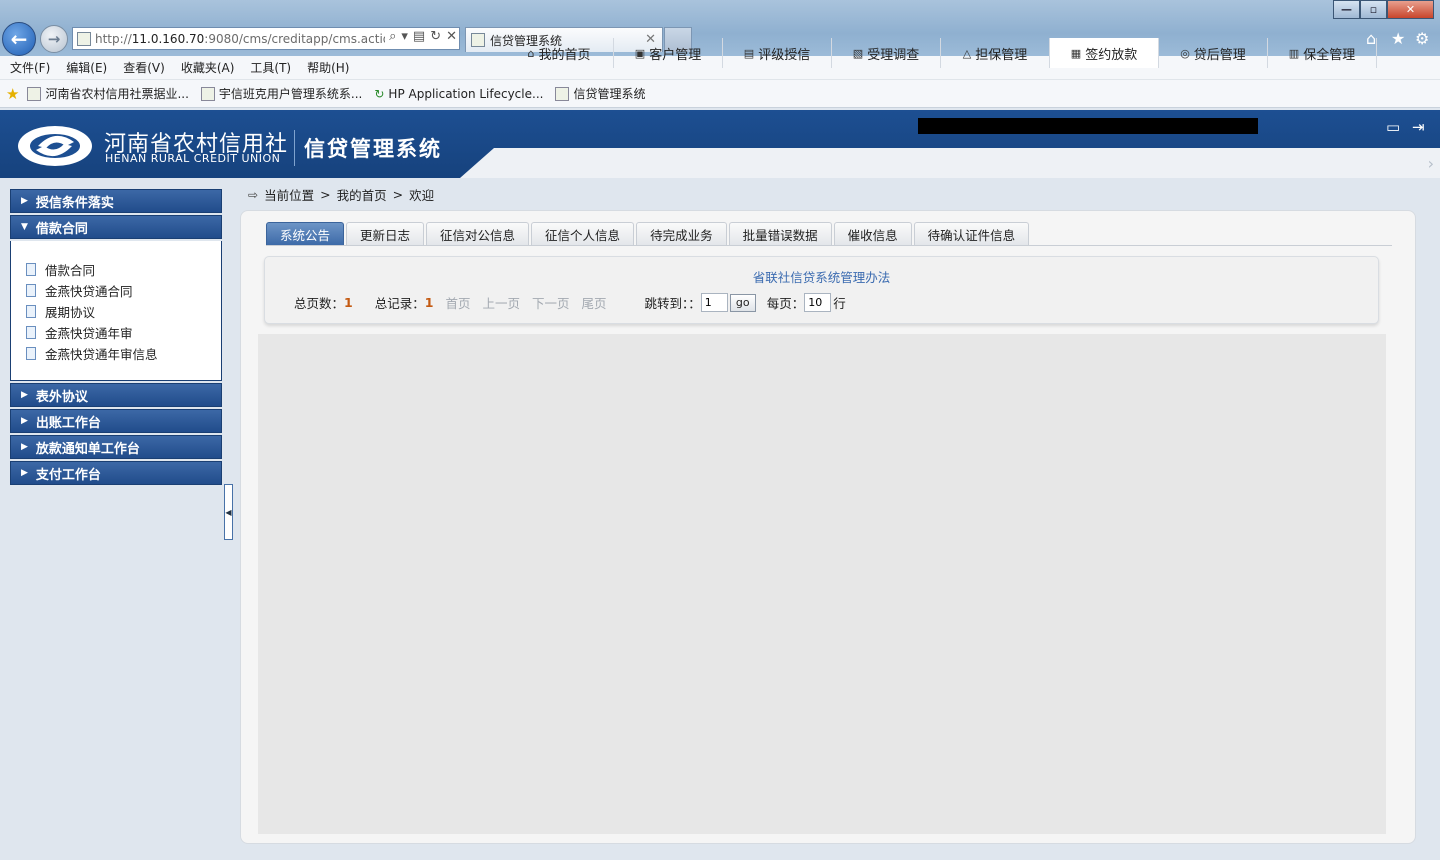 The width and height of the screenshot is (1440, 860). What do you see at coordinates (600, 93) in the screenshot?
I see `favorite-link: 信贷管理系统` at bounding box center [600, 93].